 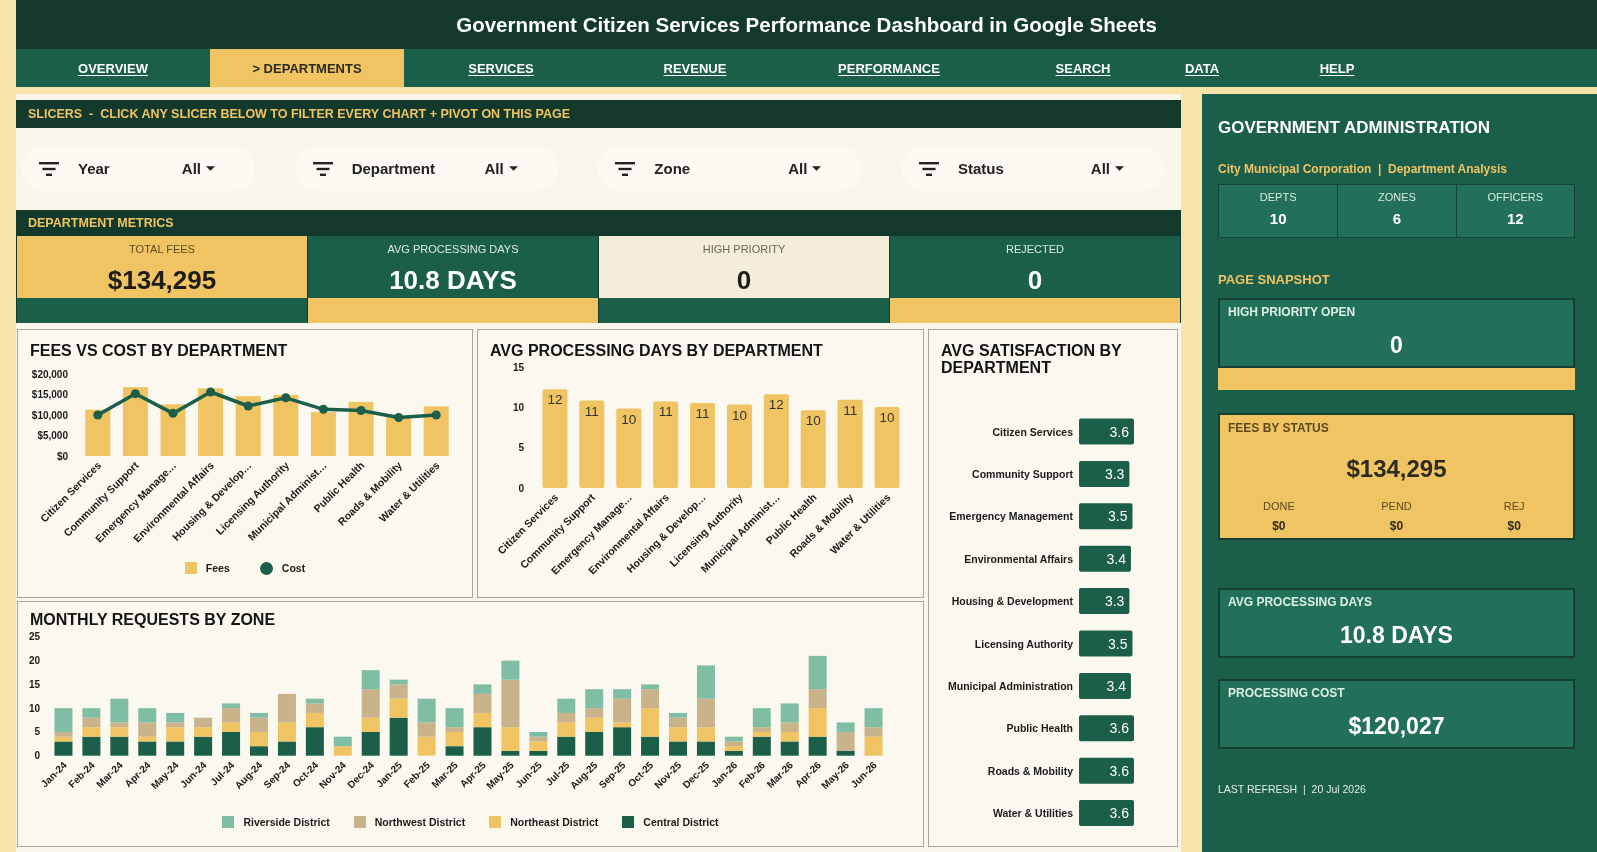 I want to click on nav-tab: DATA, so click(x=1202, y=68).